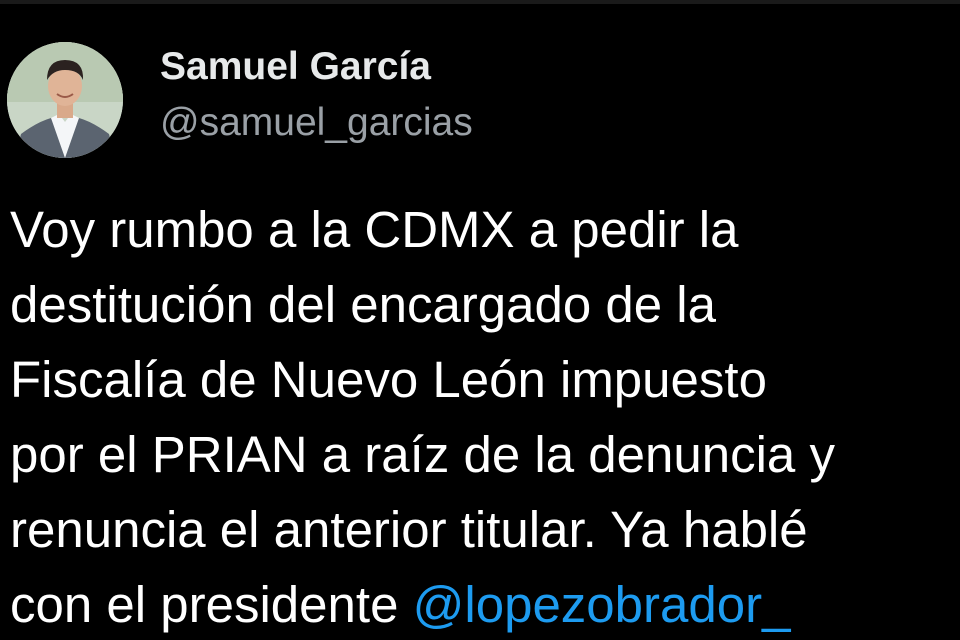 This screenshot has height=640, width=960. What do you see at coordinates (363, 304) in the screenshot?
I see `tweet-text-line: destitución del encargado de la` at bounding box center [363, 304].